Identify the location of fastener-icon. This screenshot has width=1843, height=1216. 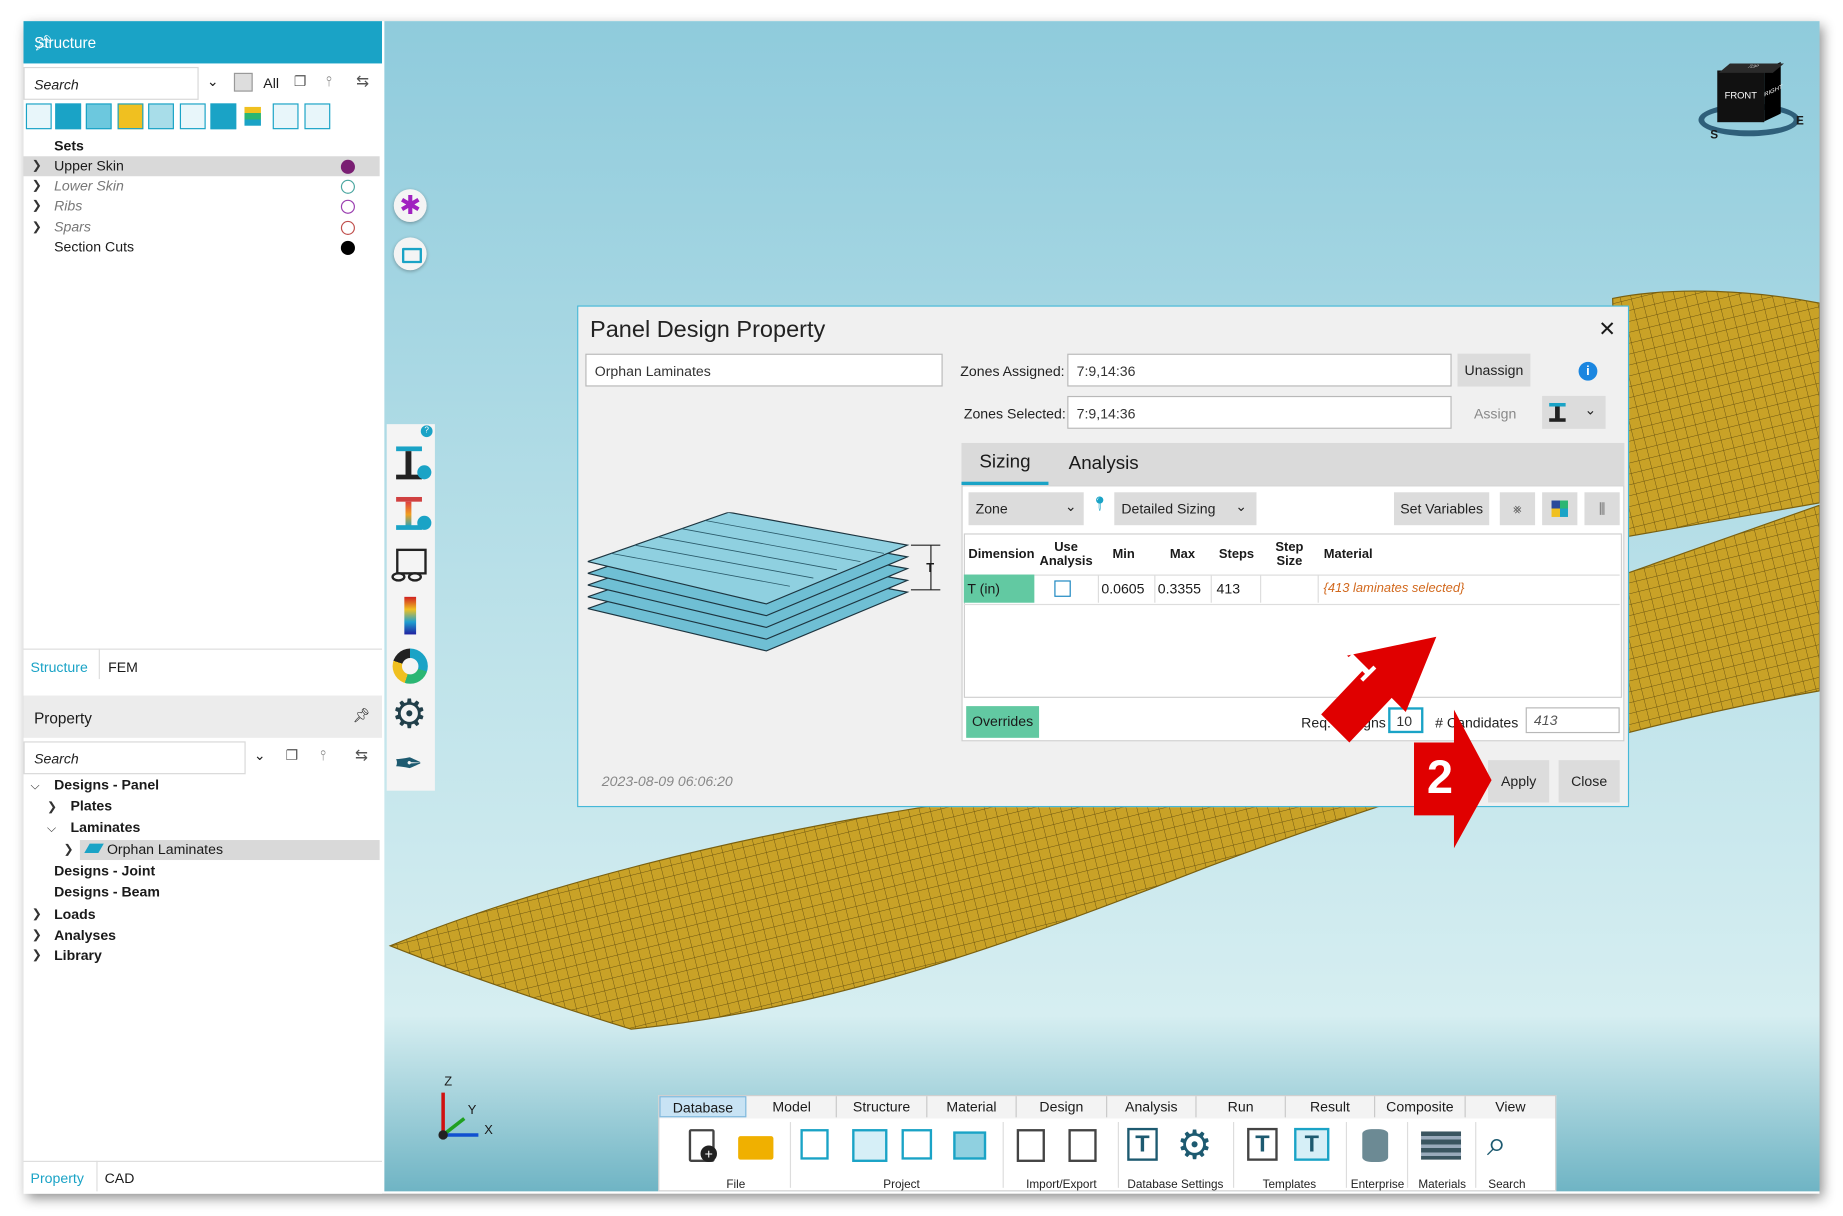
(317, 116).